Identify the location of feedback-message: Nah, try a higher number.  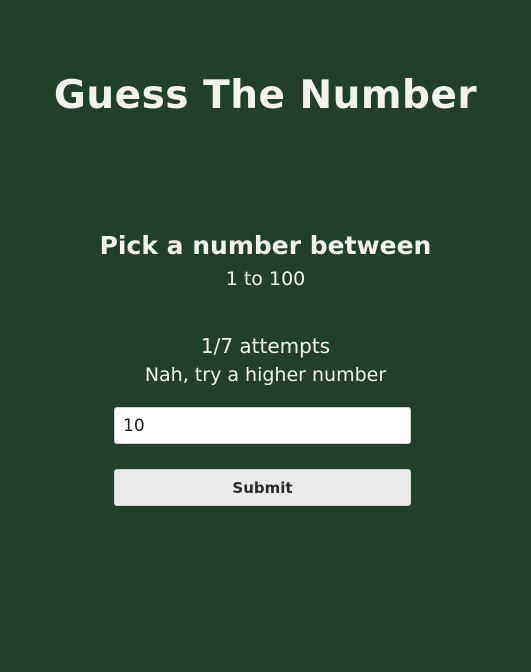
(265, 375).